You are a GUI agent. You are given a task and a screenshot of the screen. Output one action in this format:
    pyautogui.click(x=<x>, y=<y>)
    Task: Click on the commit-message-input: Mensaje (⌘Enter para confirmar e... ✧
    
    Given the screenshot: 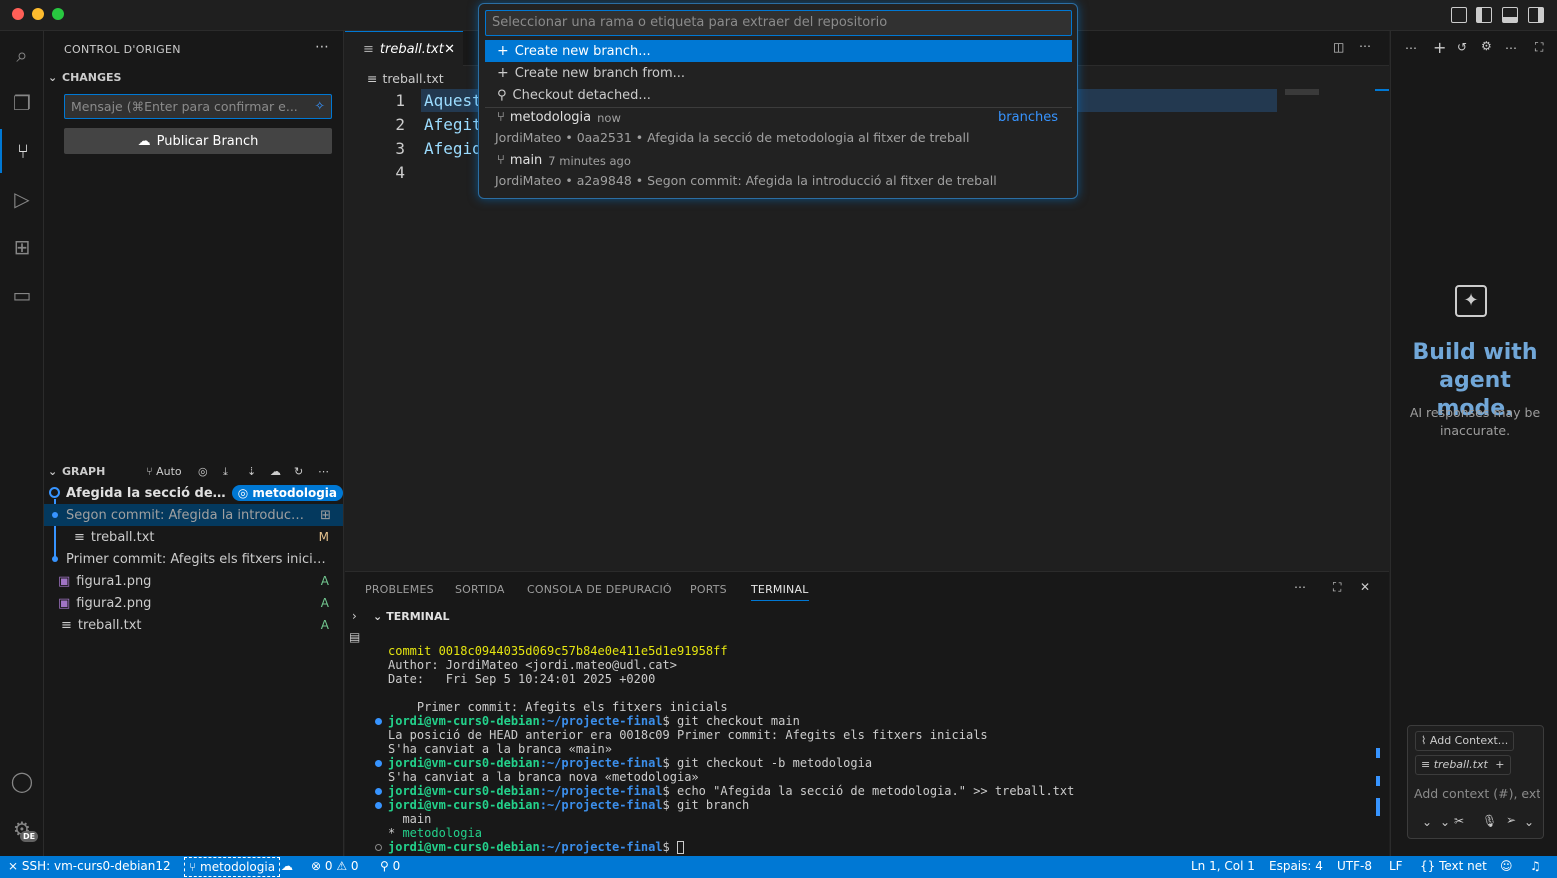 What is the action you would take?
    pyautogui.click(x=198, y=106)
    